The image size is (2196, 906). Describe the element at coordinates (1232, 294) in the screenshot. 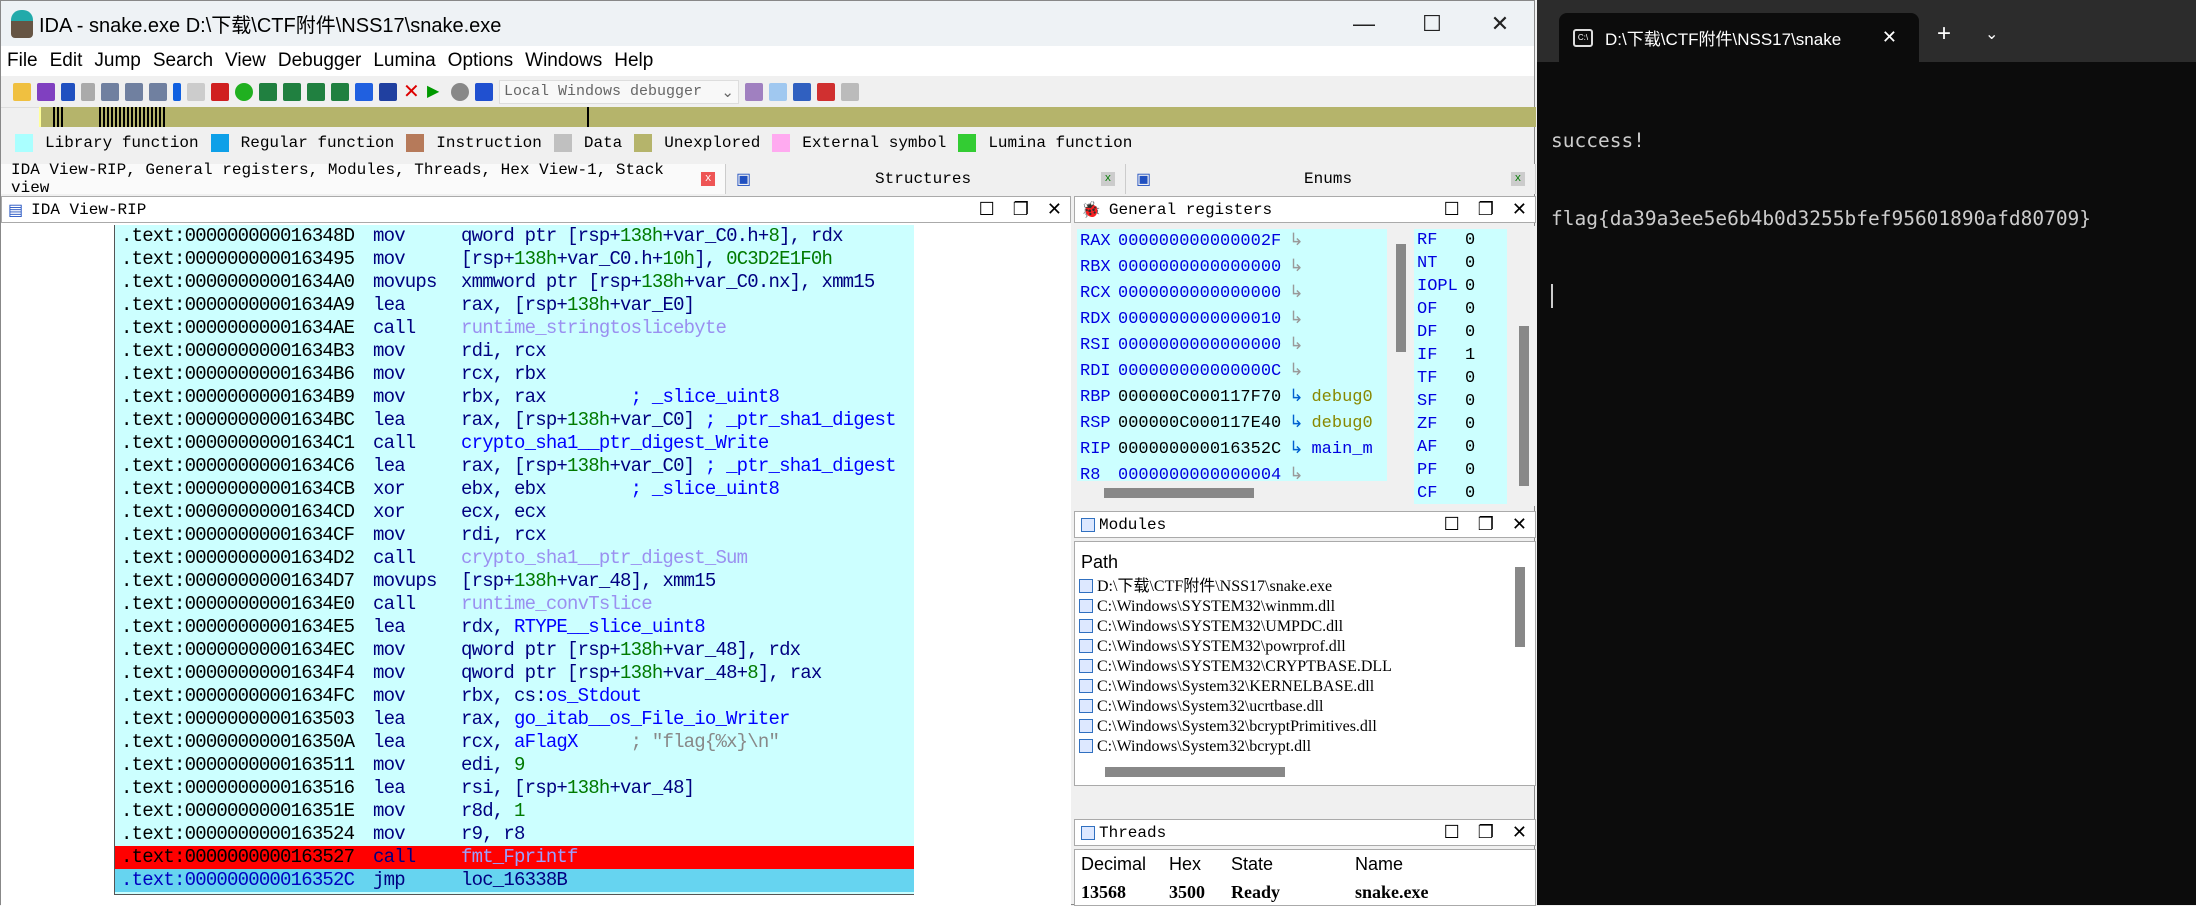

I see `register-row: RCX 0000000000000000 ↳` at that location.